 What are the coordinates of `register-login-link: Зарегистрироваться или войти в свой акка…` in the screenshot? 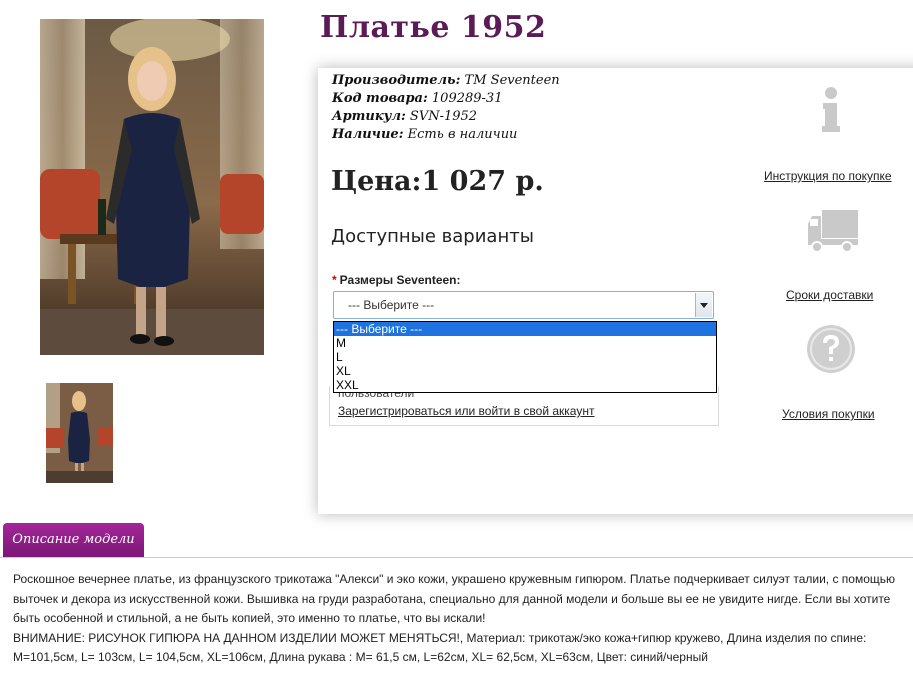 It's located at (466, 411).